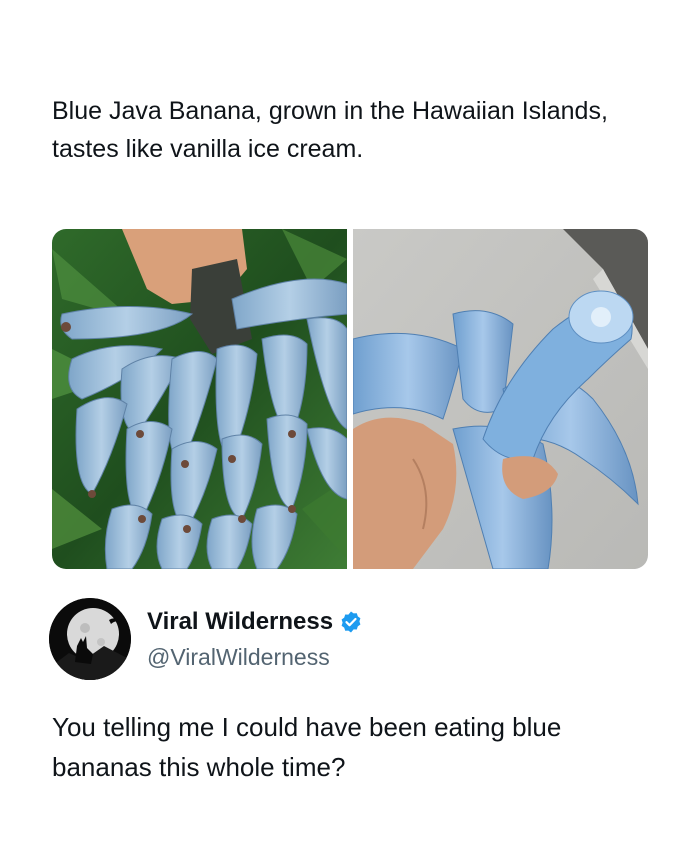 The width and height of the screenshot is (700, 865). Describe the element at coordinates (90, 639) in the screenshot. I see `wolf-moon-avatar` at that location.